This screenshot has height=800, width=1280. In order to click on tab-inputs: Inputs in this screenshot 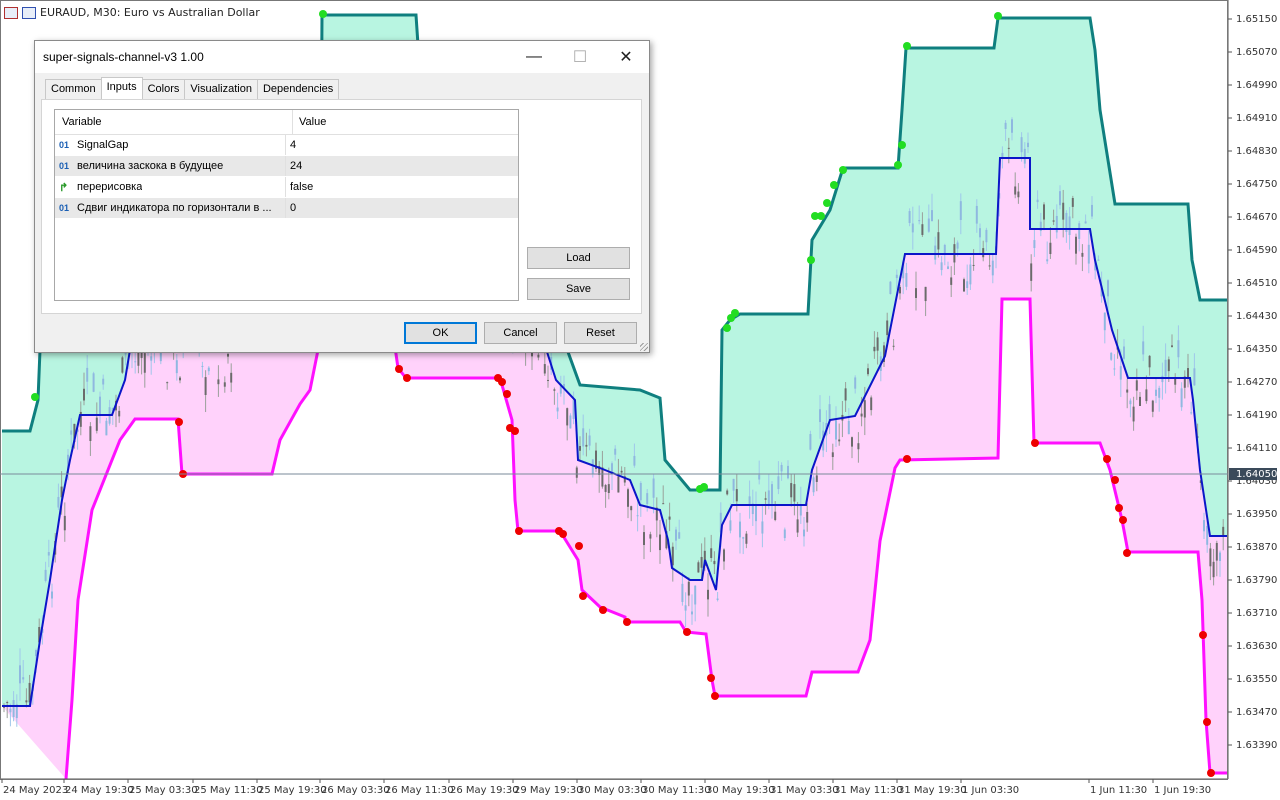, I will do `click(121, 89)`.